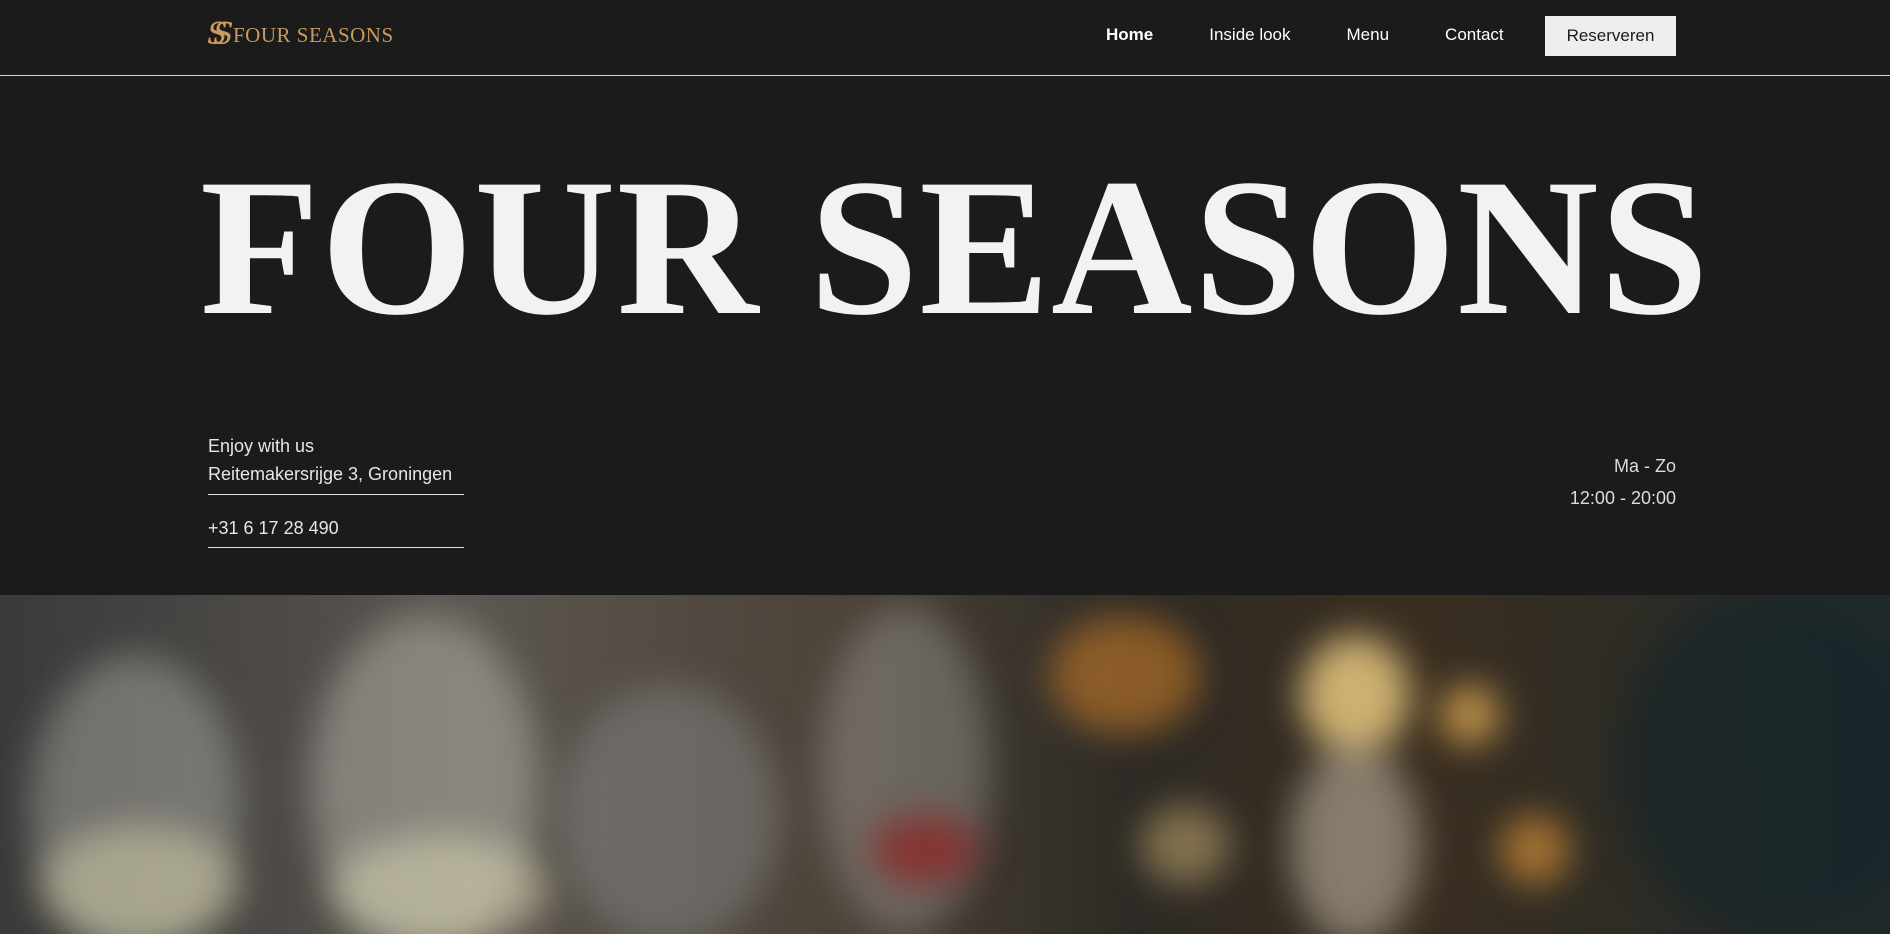 This screenshot has width=1890, height=934. Describe the element at coordinates (330, 474) in the screenshot. I see `address: Reitemakersrijge 3, Groningen` at that location.